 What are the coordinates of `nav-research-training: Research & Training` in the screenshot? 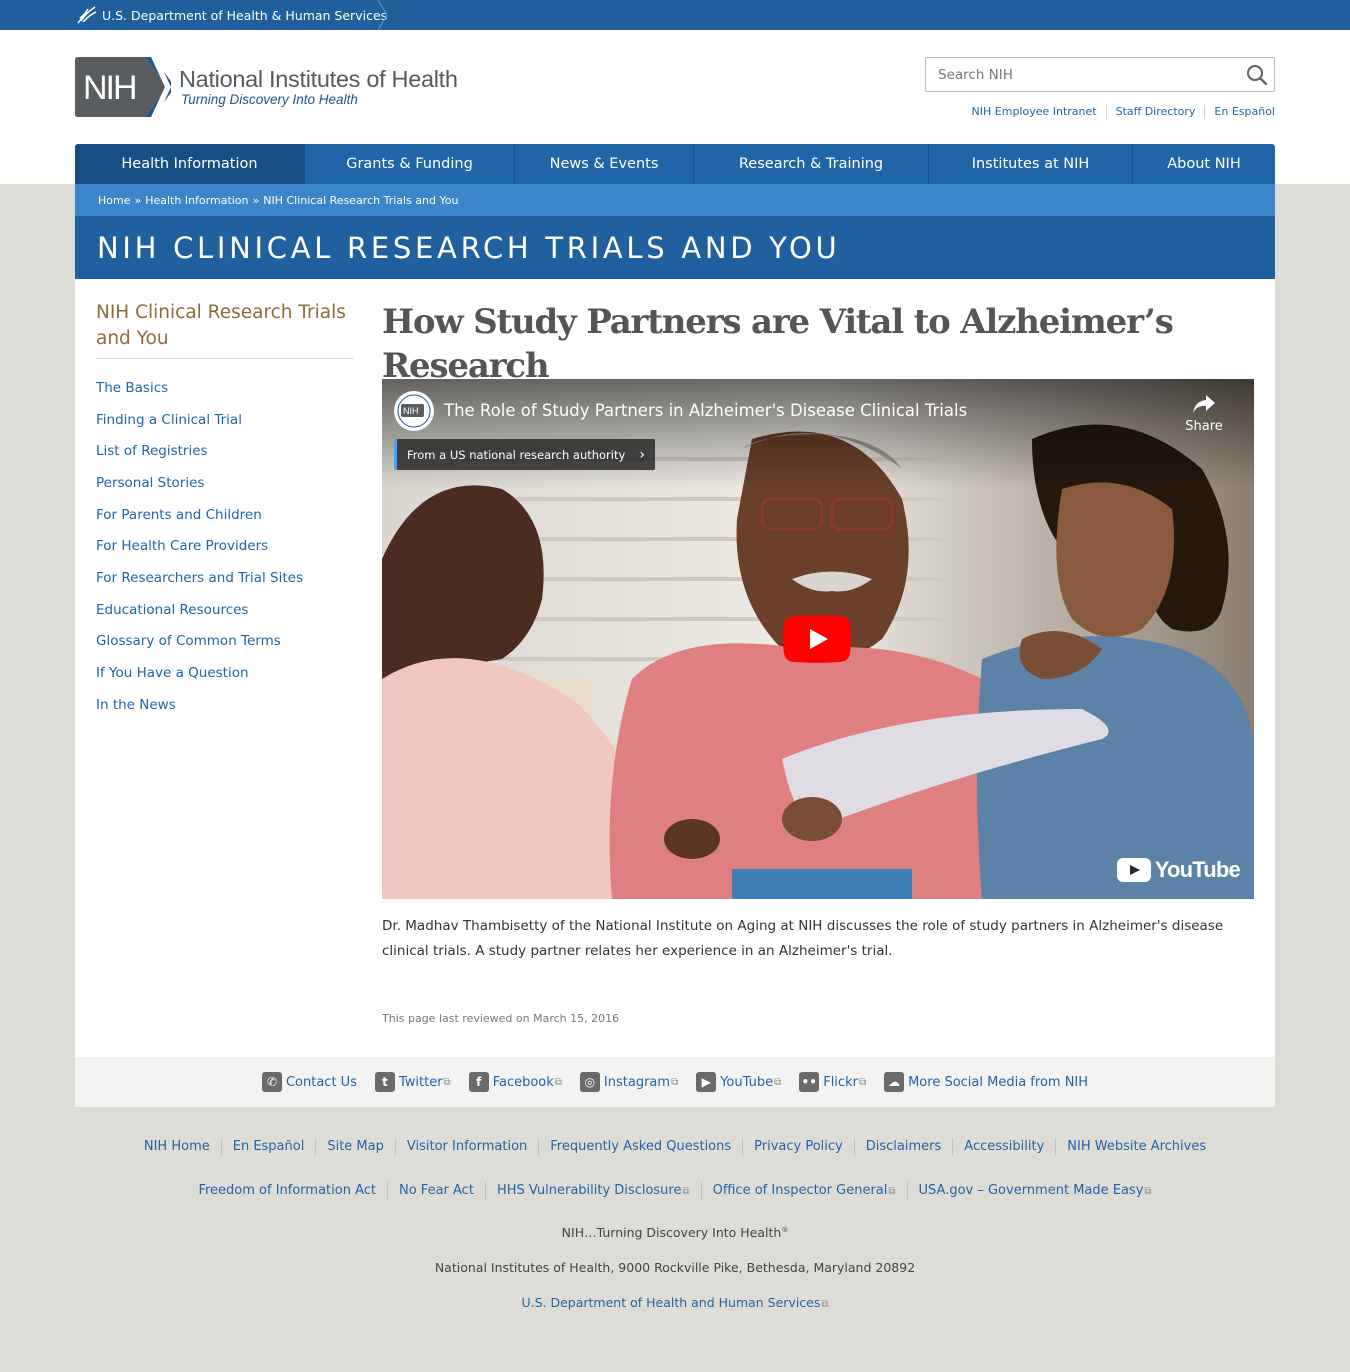 It's located at (810, 164).